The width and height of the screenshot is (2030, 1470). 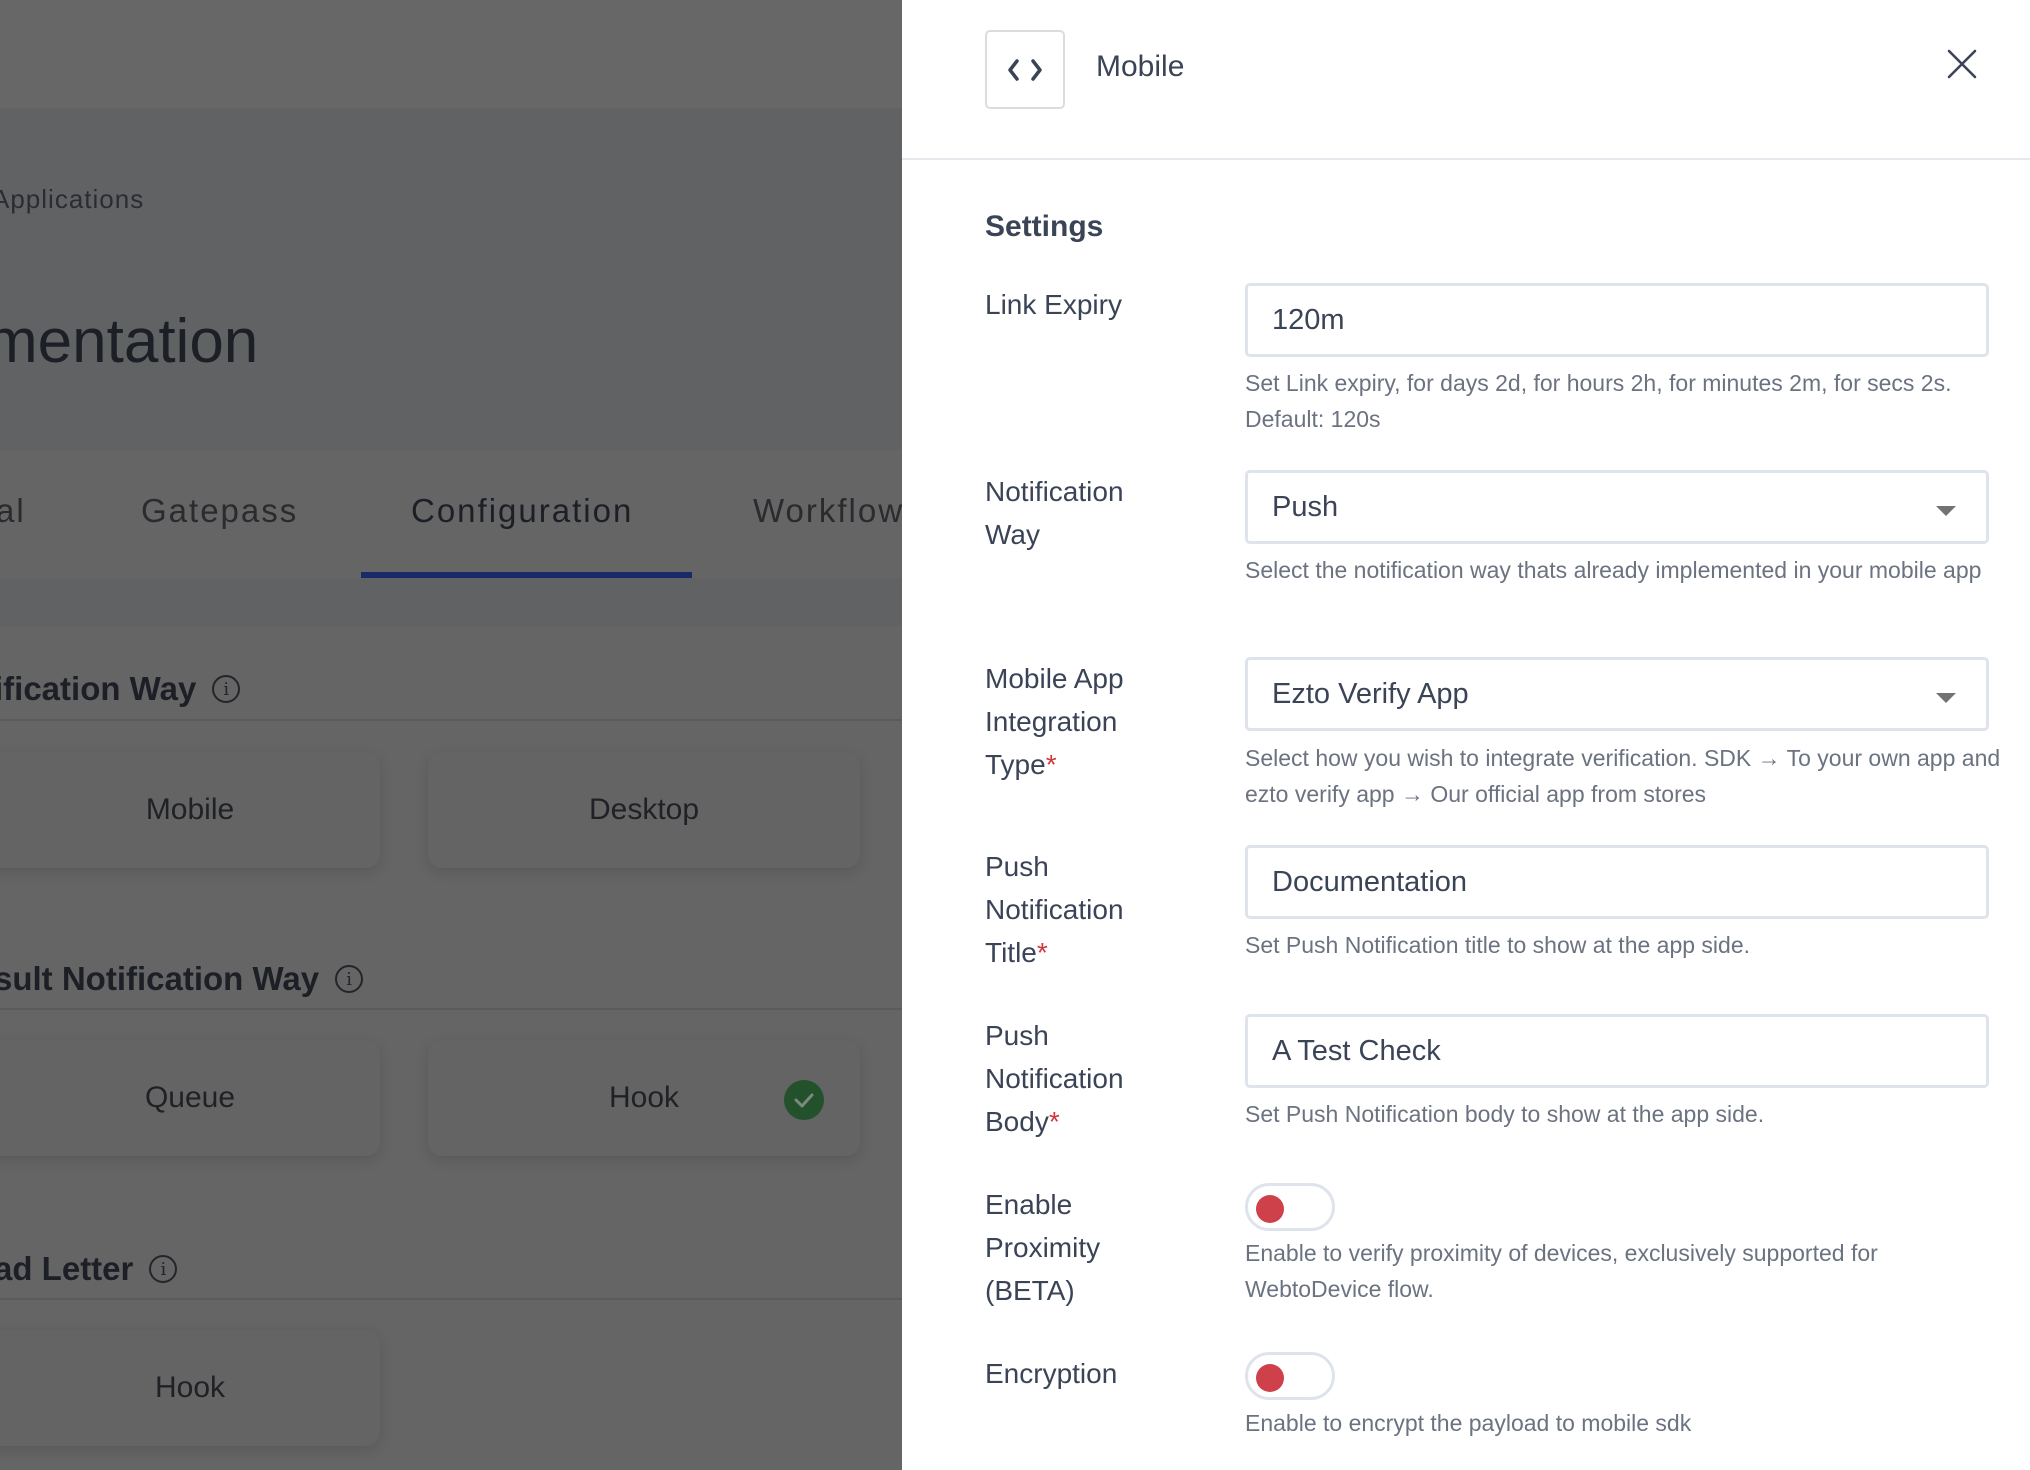 I want to click on settings-heading: Settings, so click(x=1044, y=226).